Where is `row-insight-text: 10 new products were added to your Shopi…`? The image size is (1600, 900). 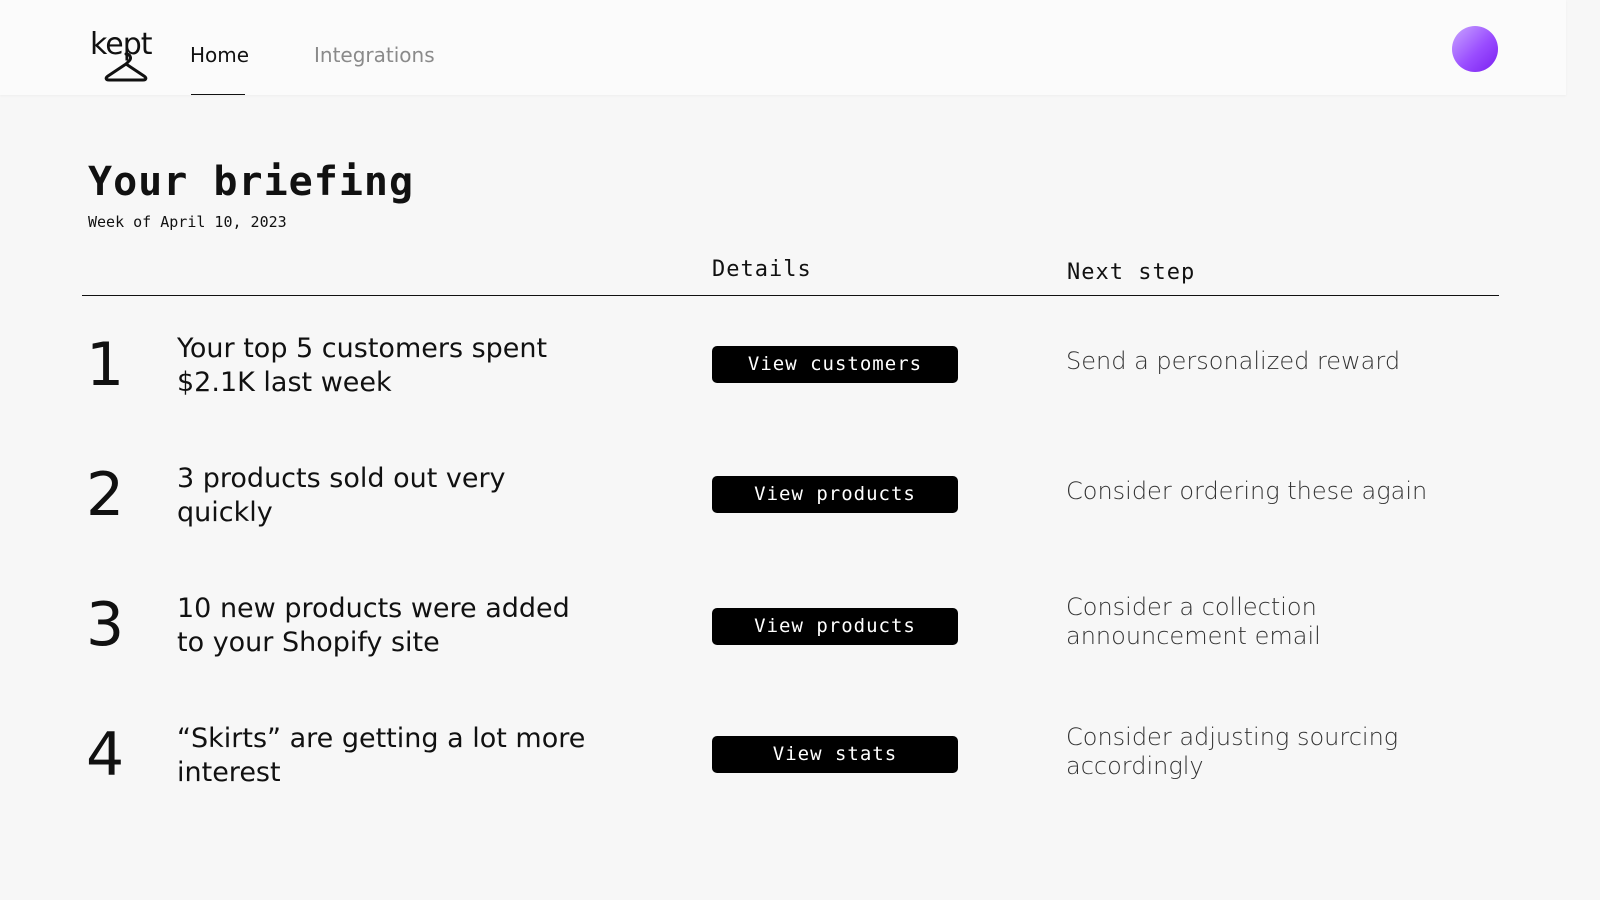
row-insight-text: 10 new products were added to your Shopi… is located at coordinates (373, 625).